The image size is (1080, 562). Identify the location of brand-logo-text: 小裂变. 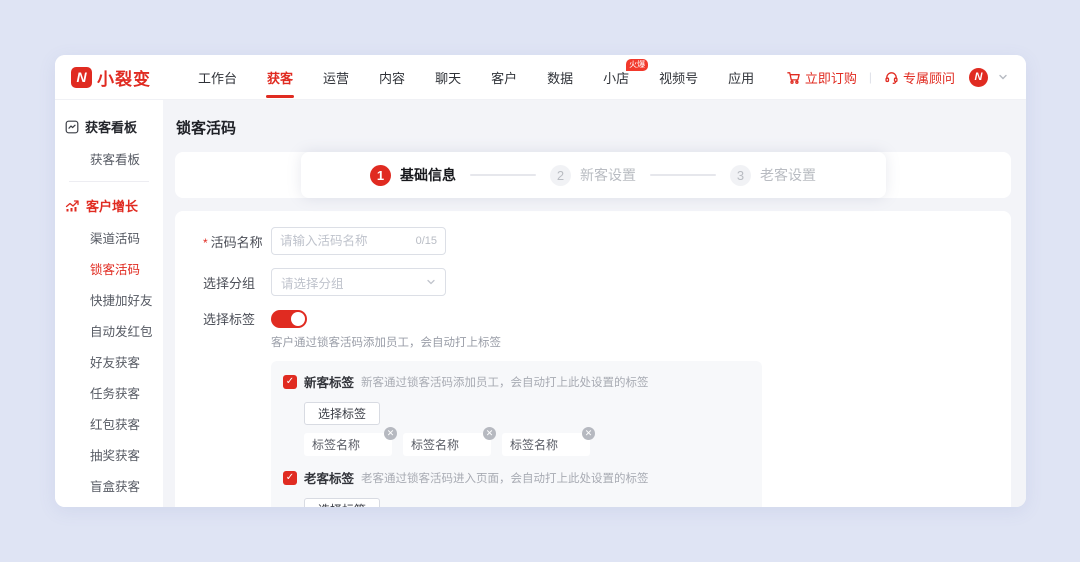
(124, 79).